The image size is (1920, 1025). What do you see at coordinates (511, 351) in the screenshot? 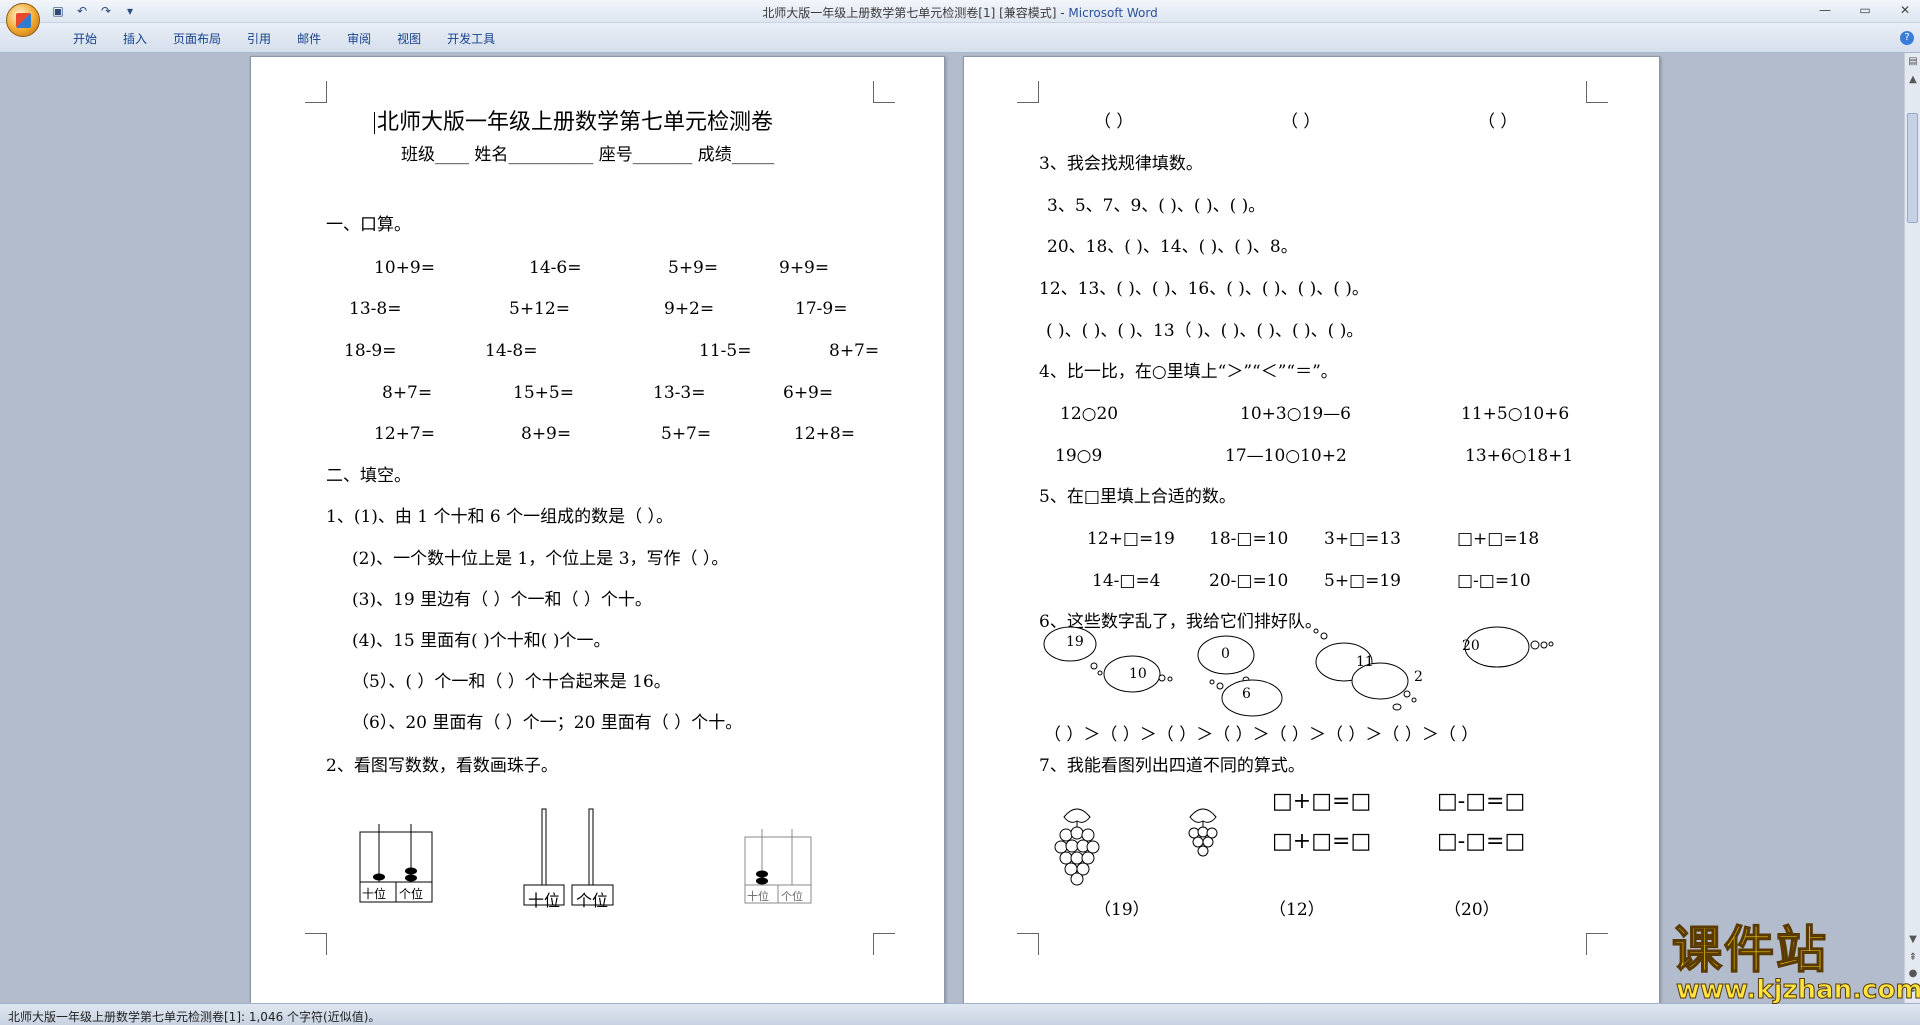
I see `calc-item: 14-8=` at bounding box center [511, 351].